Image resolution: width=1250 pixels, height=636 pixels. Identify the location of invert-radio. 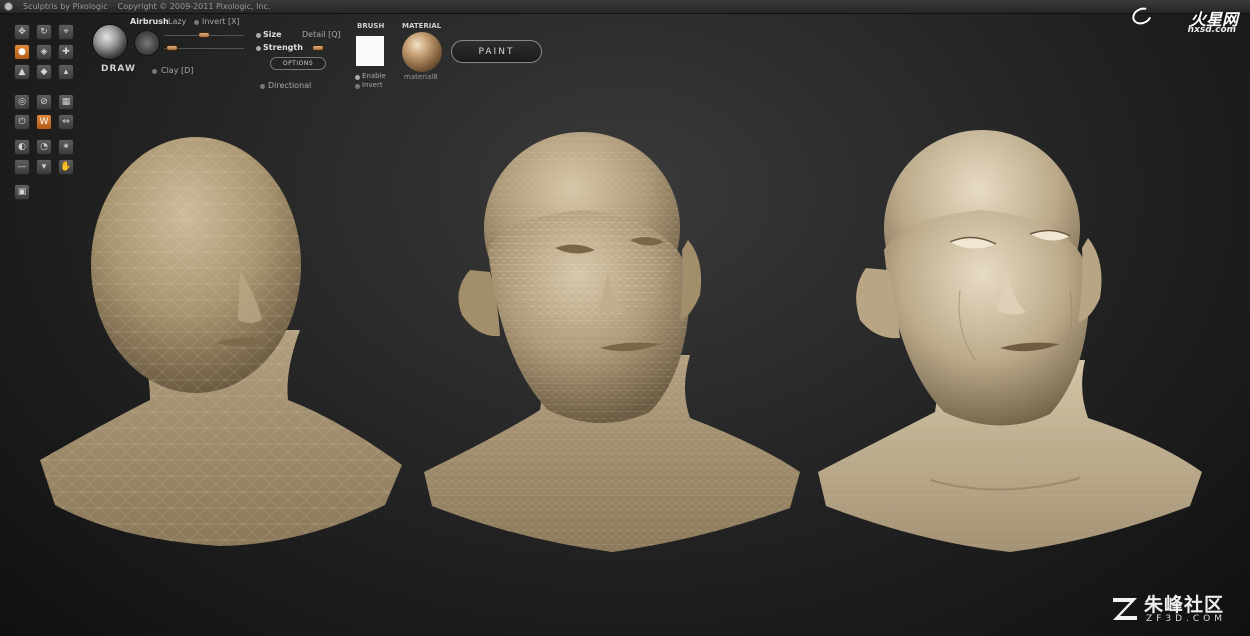
(196, 22).